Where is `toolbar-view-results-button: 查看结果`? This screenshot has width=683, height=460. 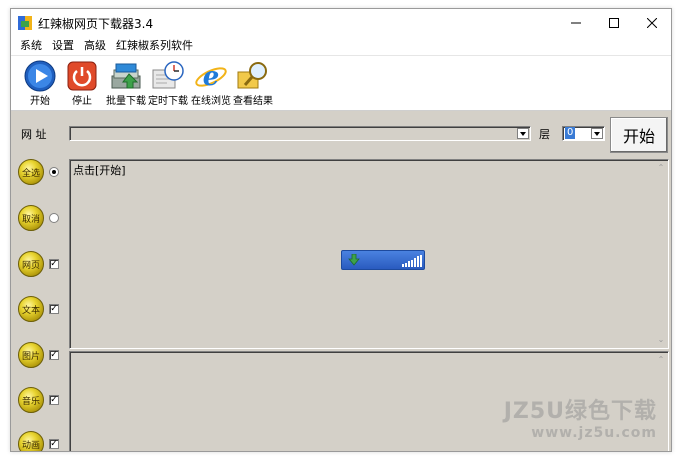 toolbar-view-results-button: 查看结果 is located at coordinates (253, 83).